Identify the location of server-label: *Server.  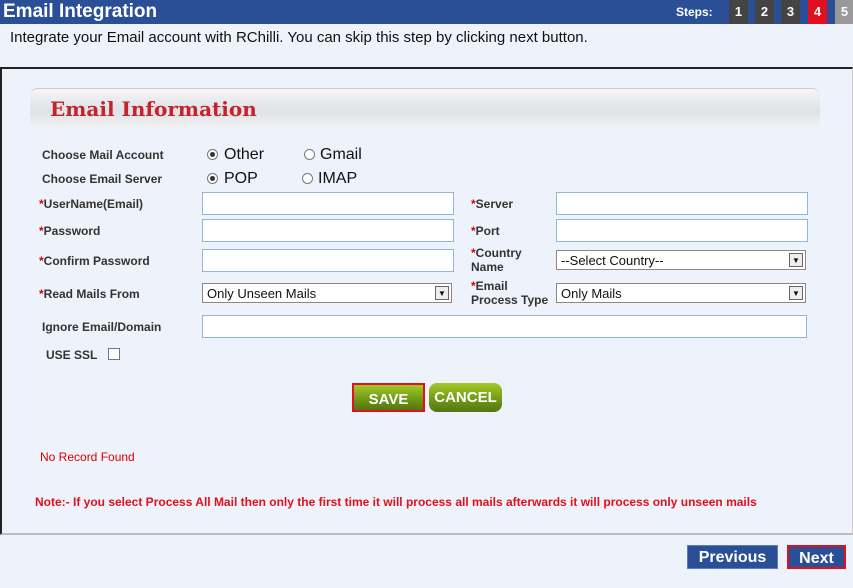
(492, 204).